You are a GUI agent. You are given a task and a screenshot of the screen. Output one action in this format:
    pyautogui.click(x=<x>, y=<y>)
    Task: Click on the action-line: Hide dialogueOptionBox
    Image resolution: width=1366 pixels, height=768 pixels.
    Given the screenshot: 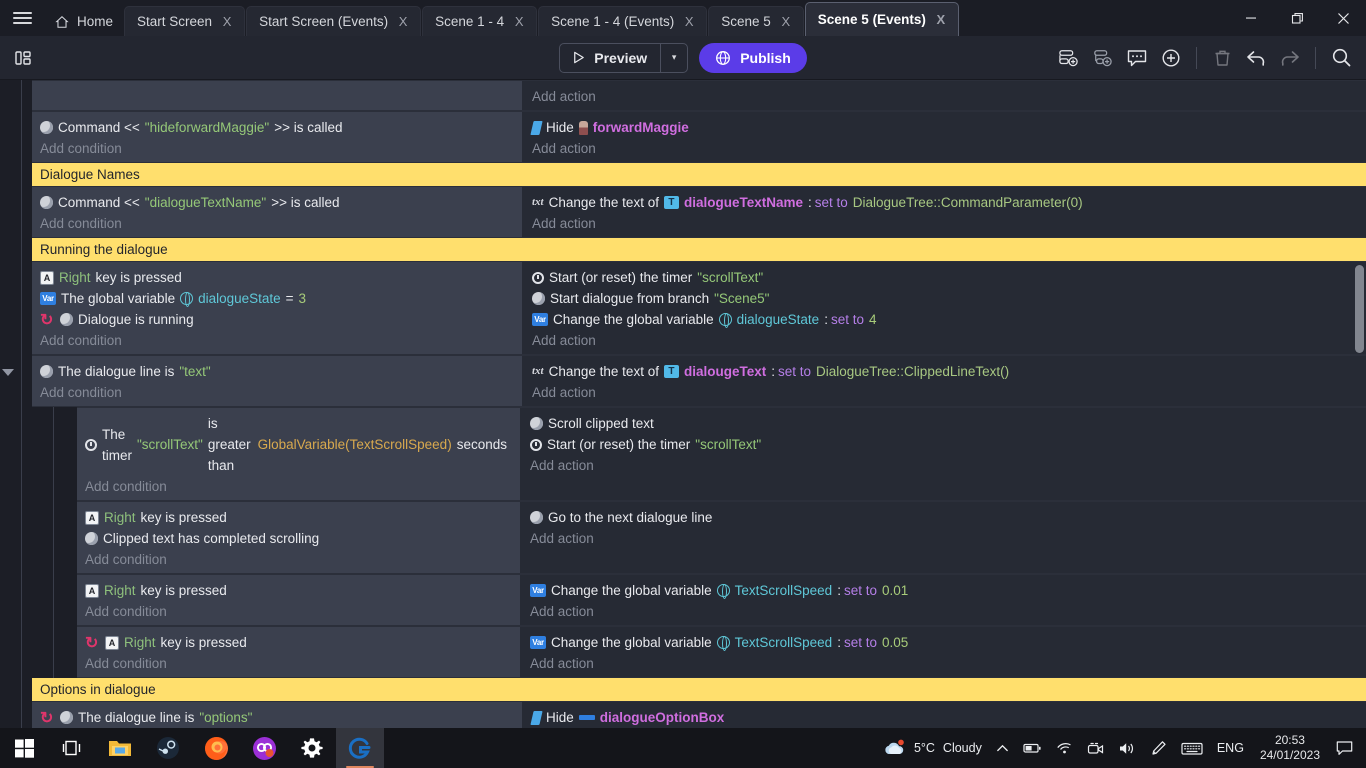 What is the action you would take?
    pyautogui.click(x=944, y=717)
    